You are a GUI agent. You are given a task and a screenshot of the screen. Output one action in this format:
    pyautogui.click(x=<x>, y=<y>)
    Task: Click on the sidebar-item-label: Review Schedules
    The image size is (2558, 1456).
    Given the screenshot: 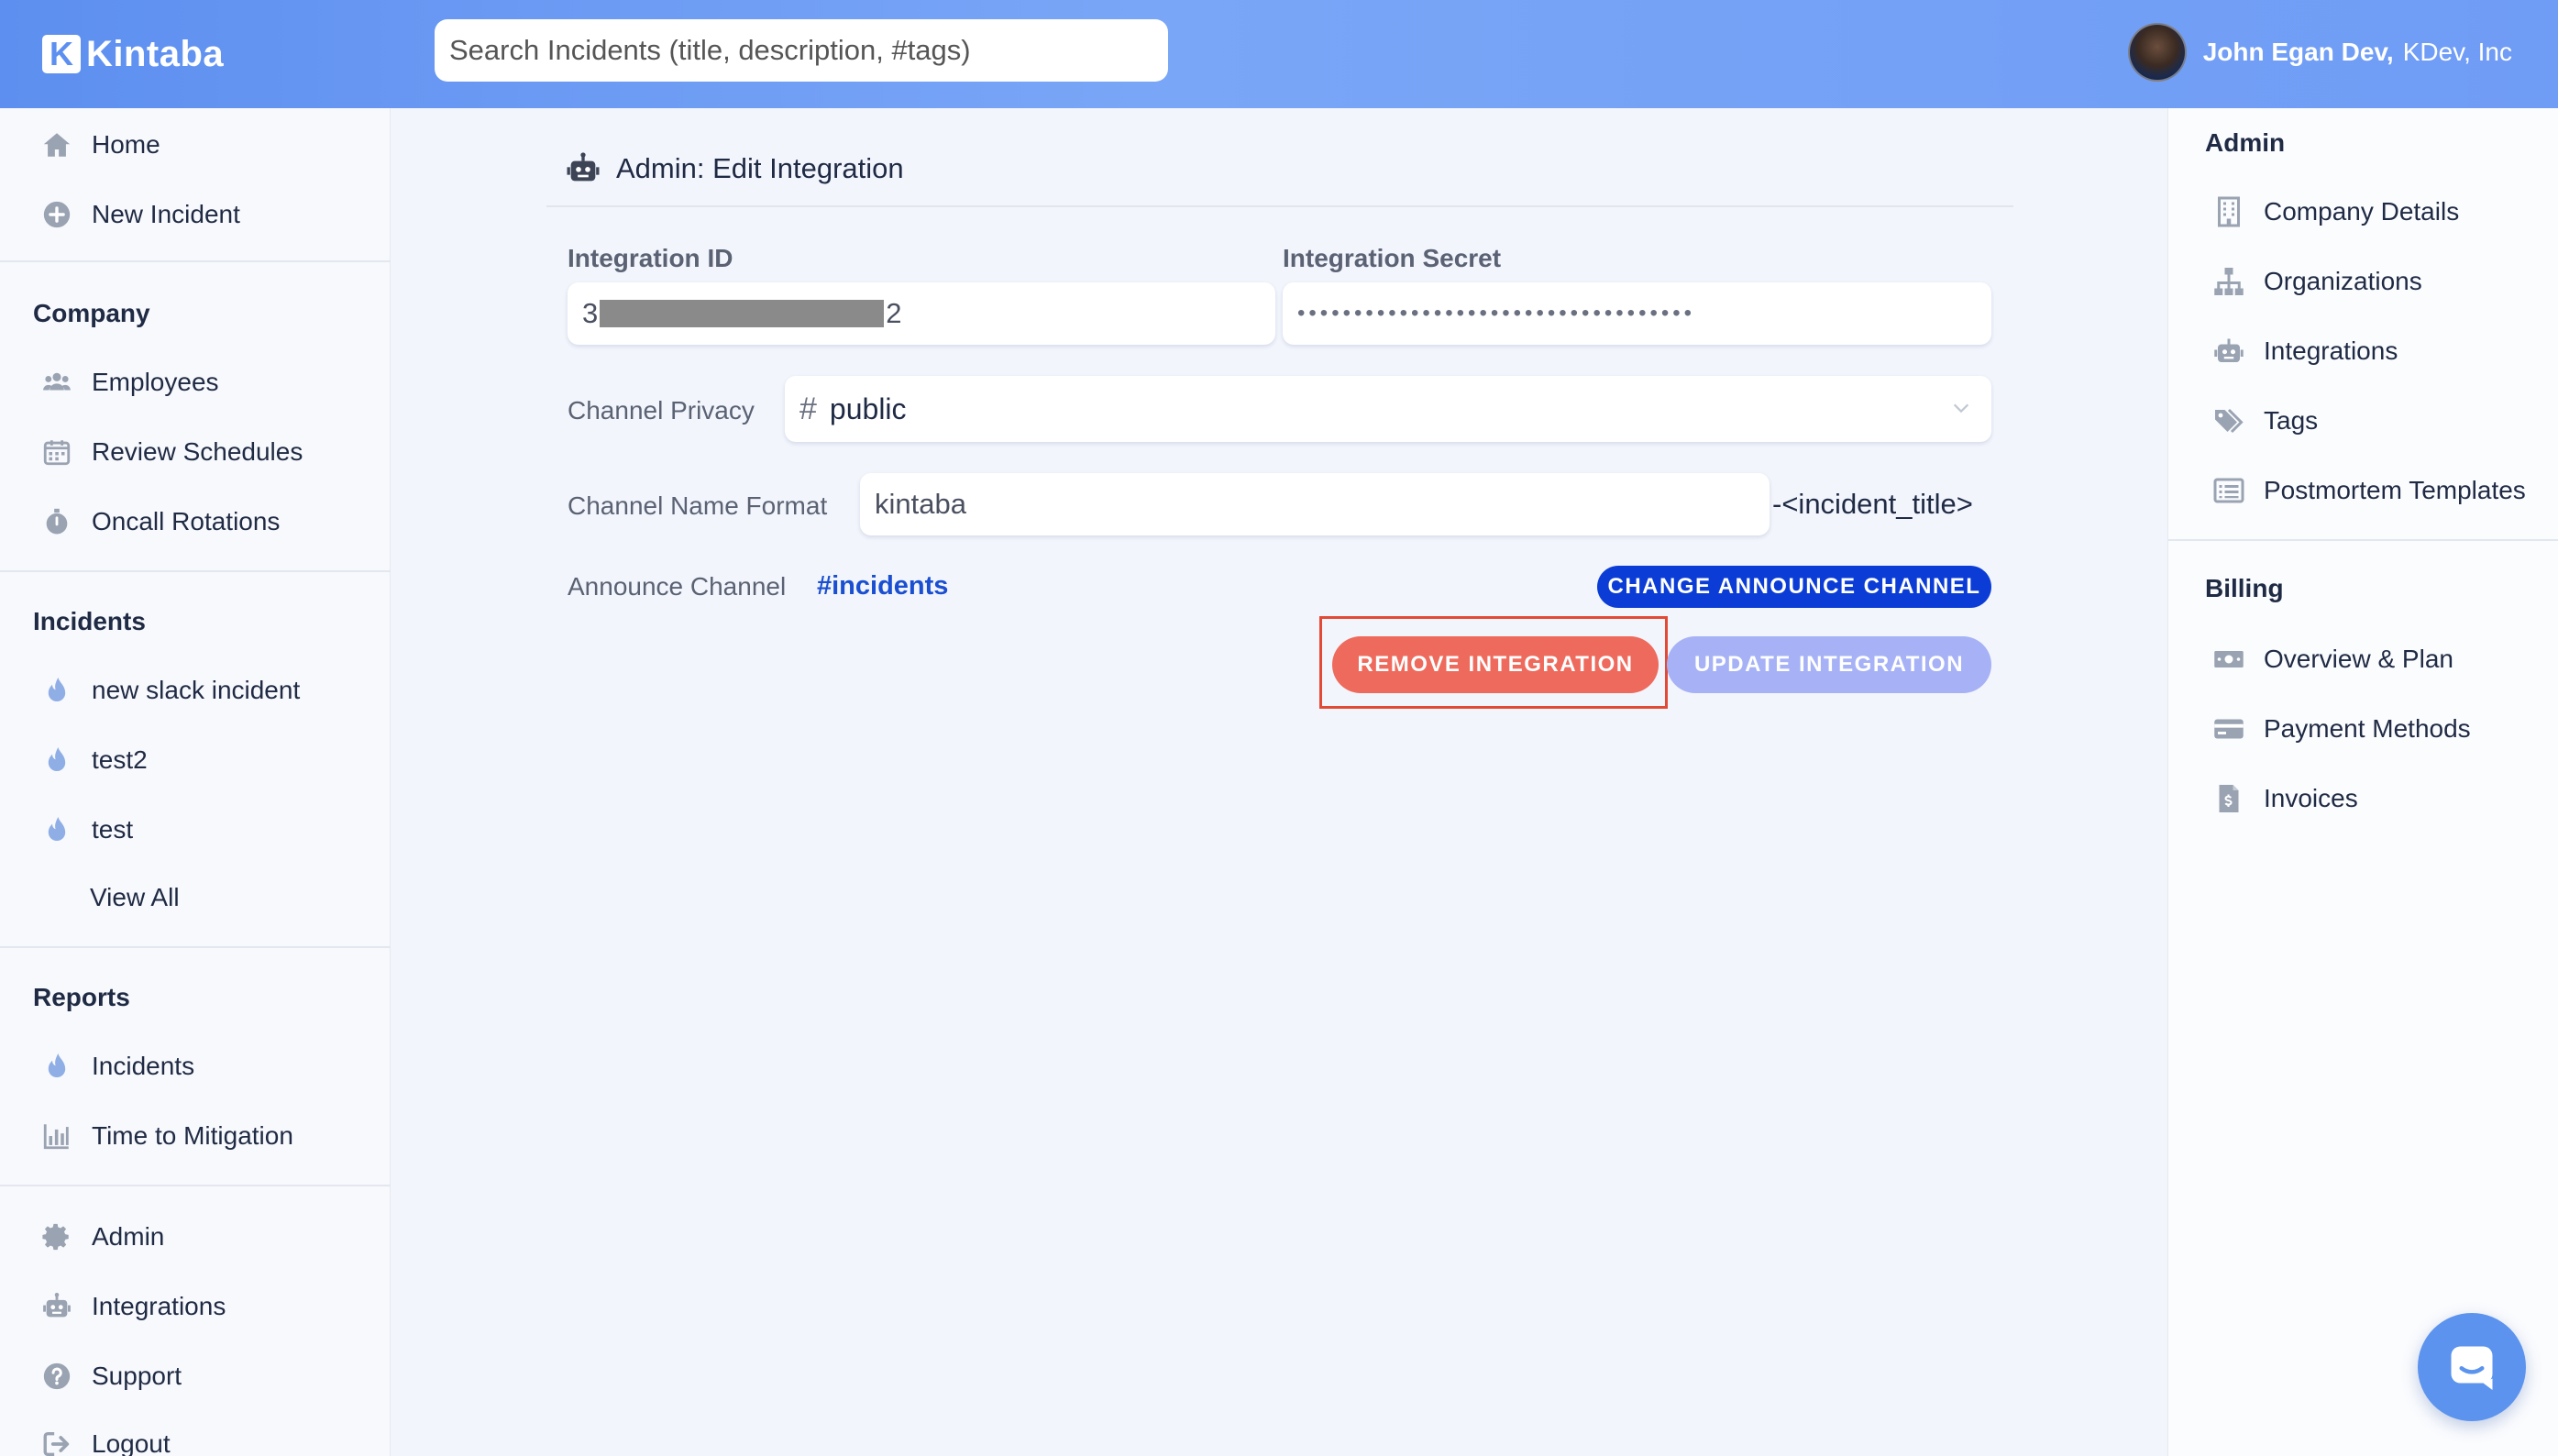 What is the action you would take?
    pyautogui.click(x=197, y=451)
    